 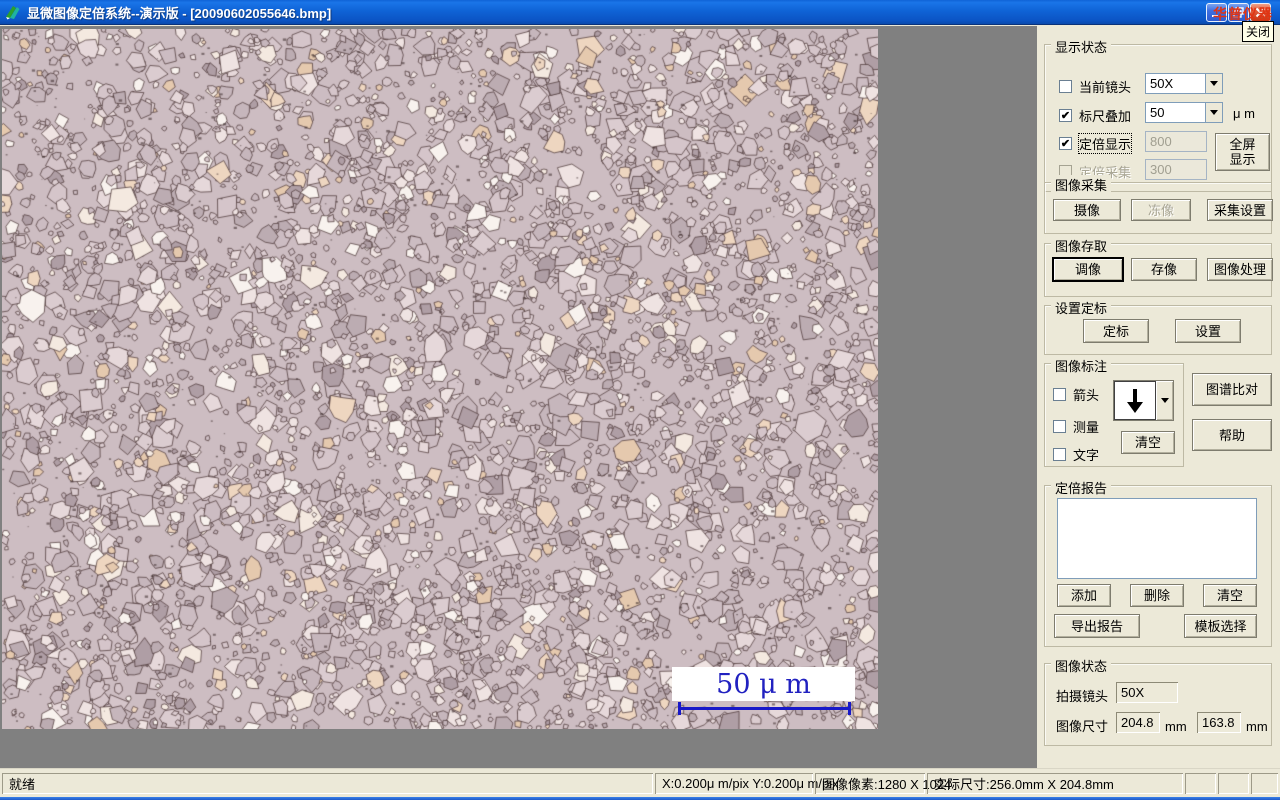 I want to click on current-lens-checkbox: 当前镜头, so click(x=1095, y=86).